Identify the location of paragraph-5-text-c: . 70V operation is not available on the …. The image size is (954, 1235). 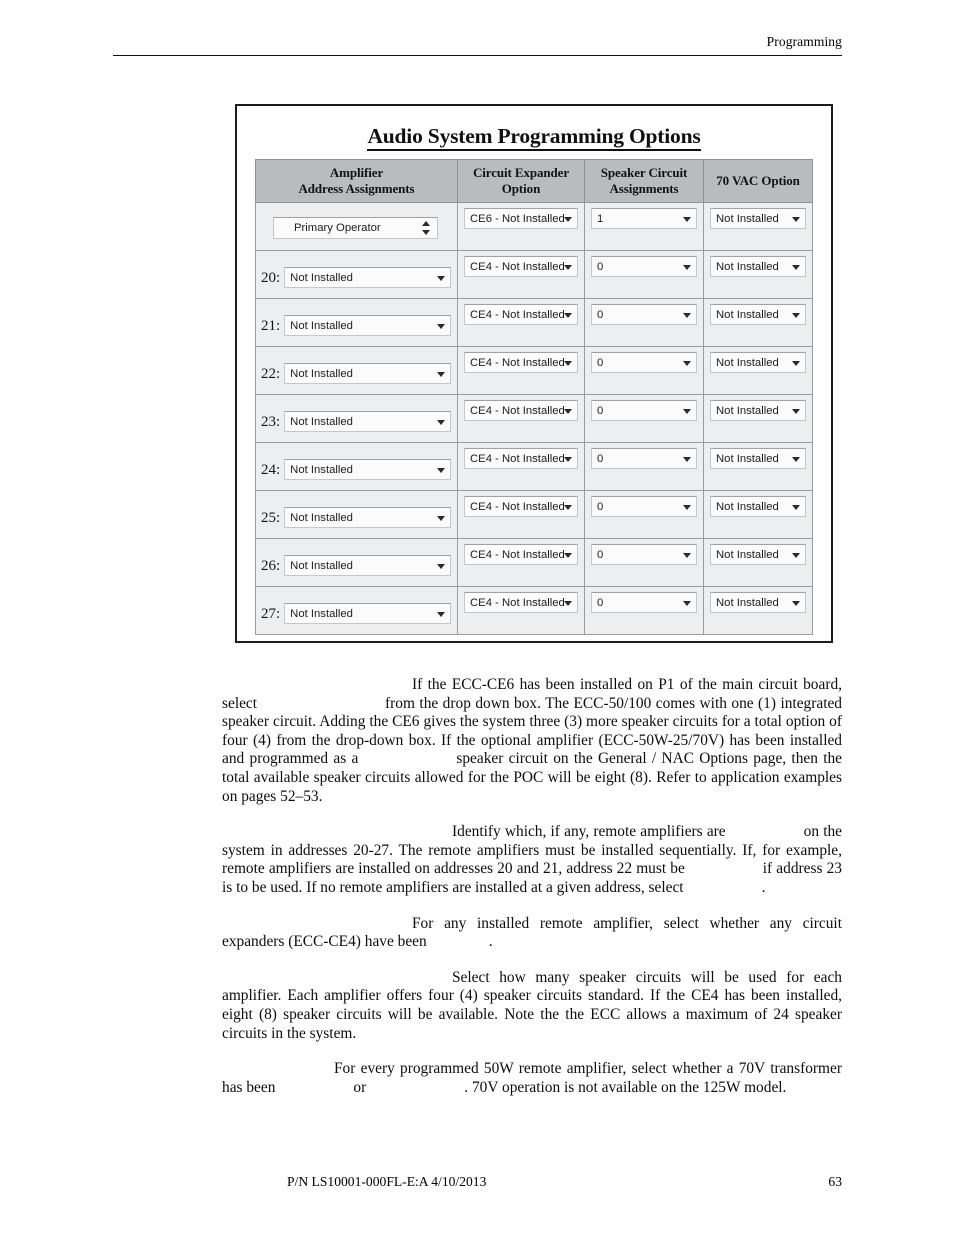
(625, 1087).